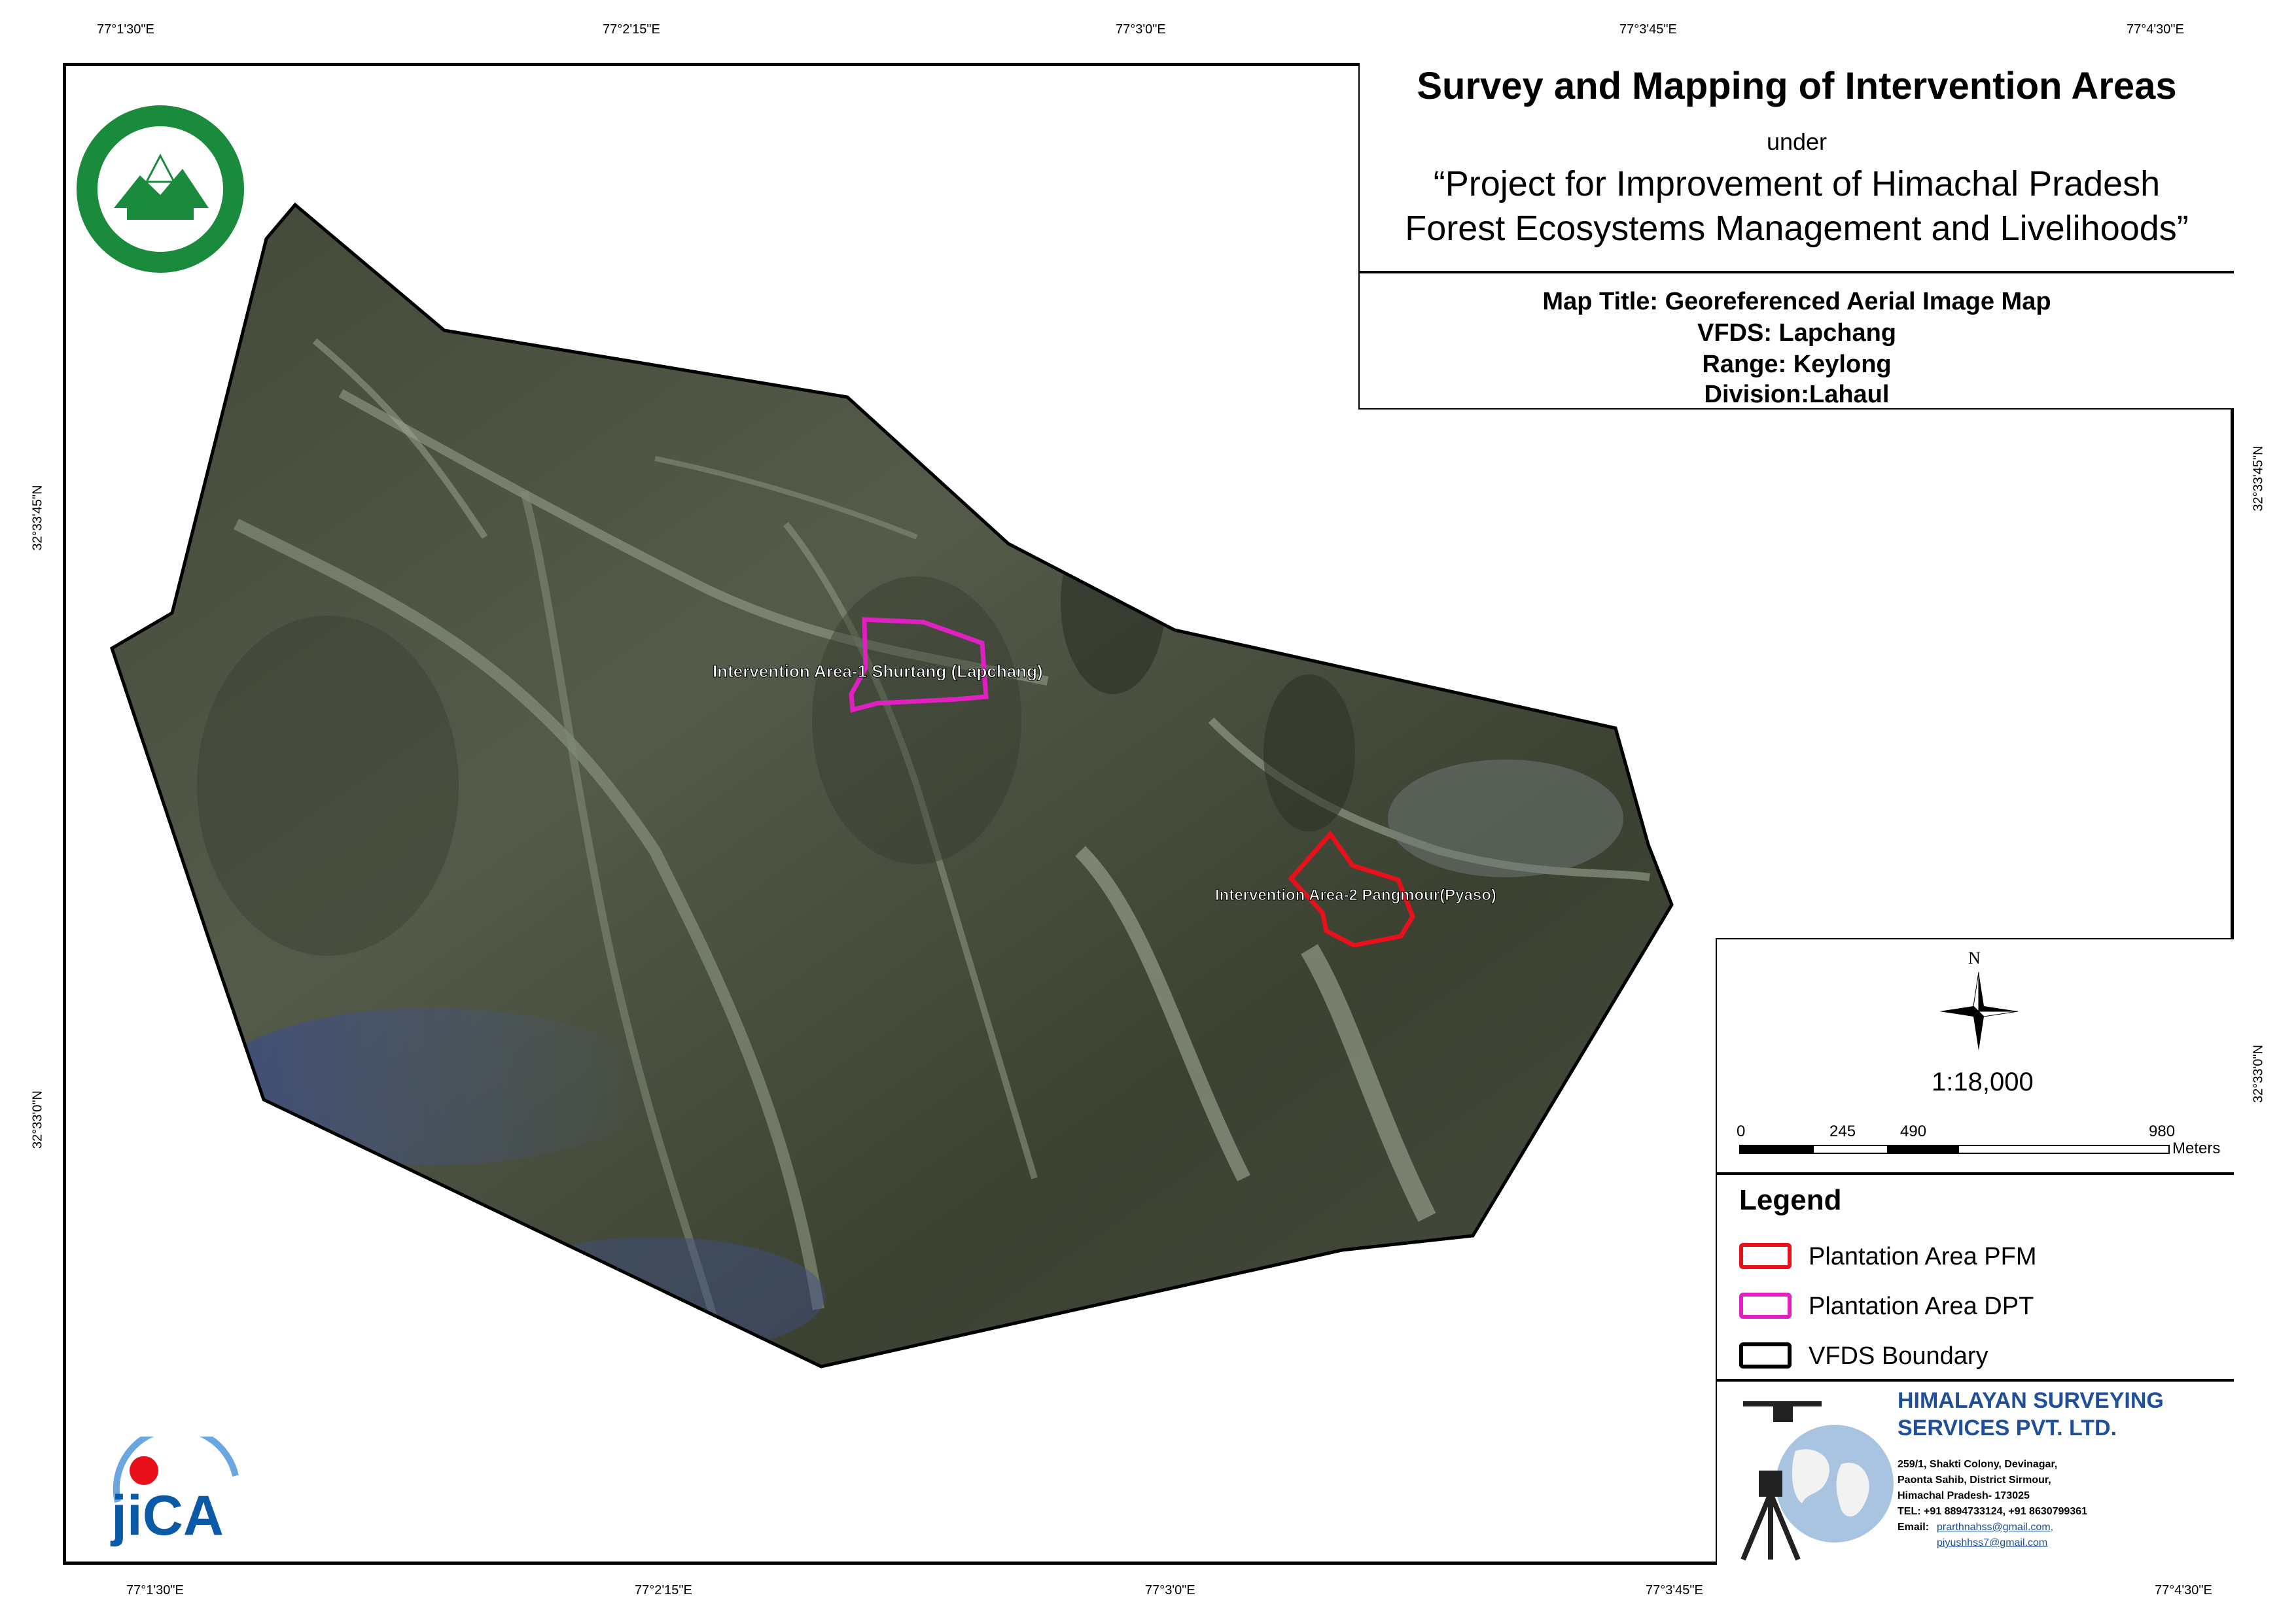 Image resolution: width=2296 pixels, height=1623 pixels. What do you see at coordinates (1766, 1356) in the screenshot?
I see `legend-swatch-vfds` at bounding box center [1766, 1356].